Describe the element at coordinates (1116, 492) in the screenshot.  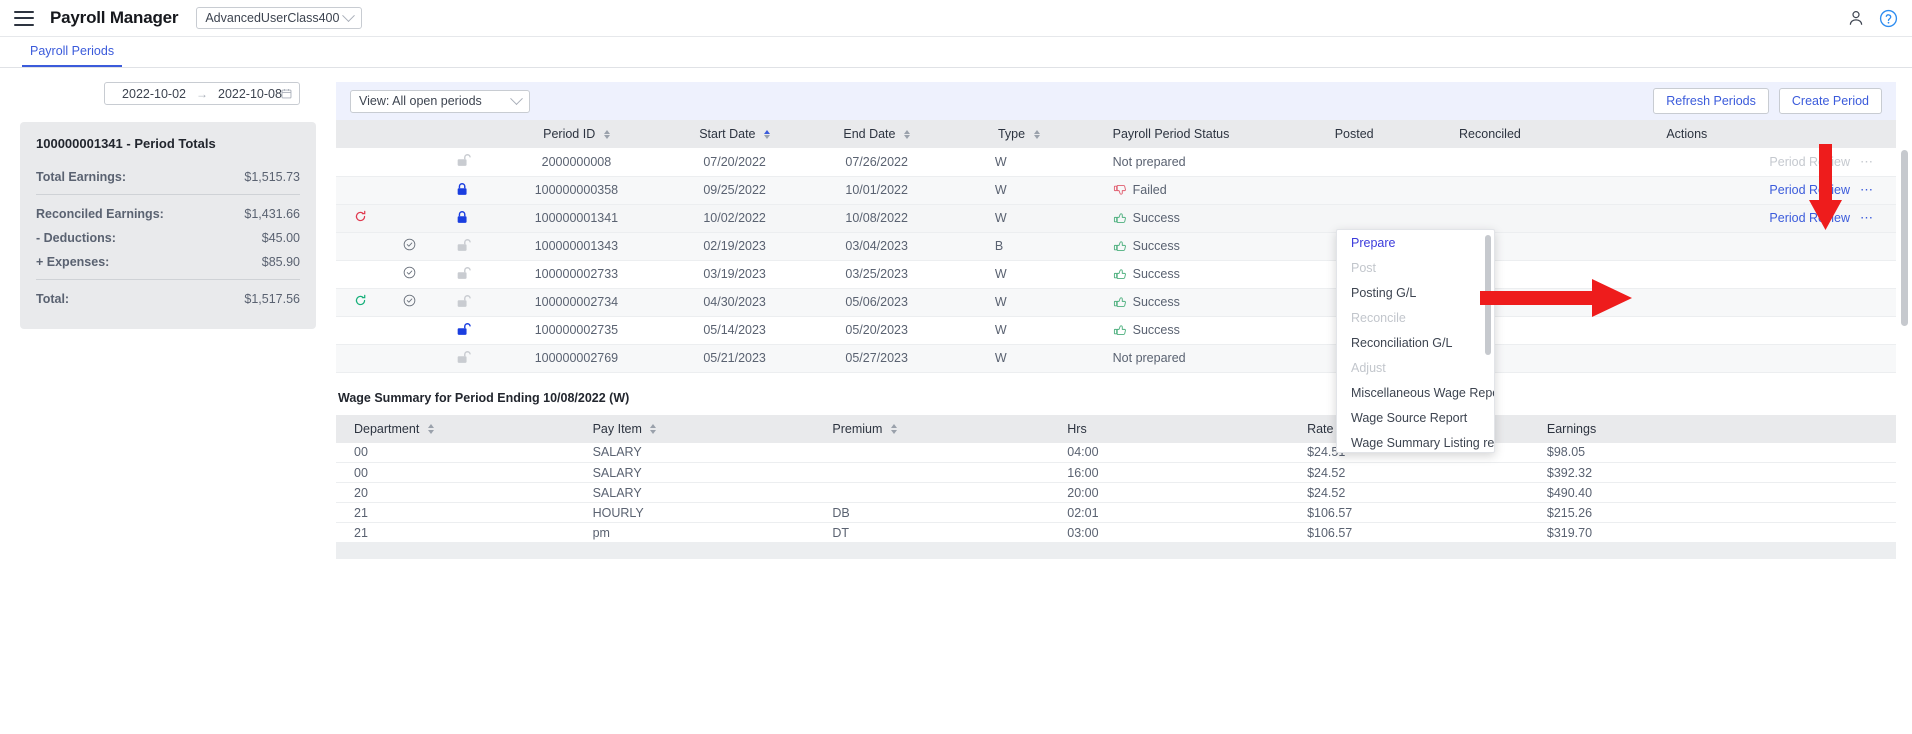
I see `table-row: 20 SALARY 20:00 $24.52 $490.40` at that location.